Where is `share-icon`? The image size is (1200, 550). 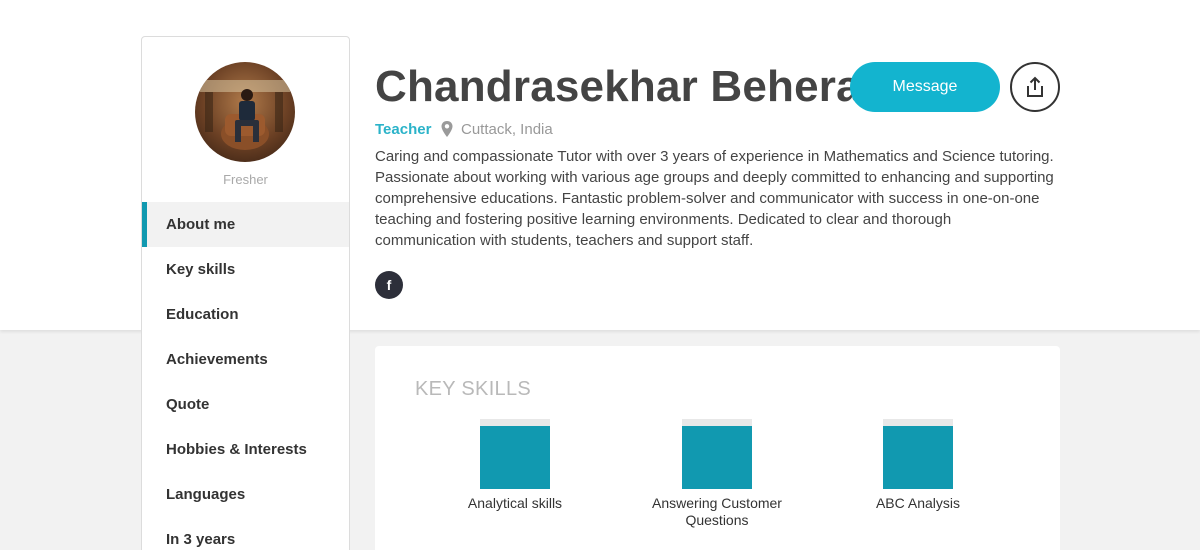
share-icon is located at coordinates (1035, 86).